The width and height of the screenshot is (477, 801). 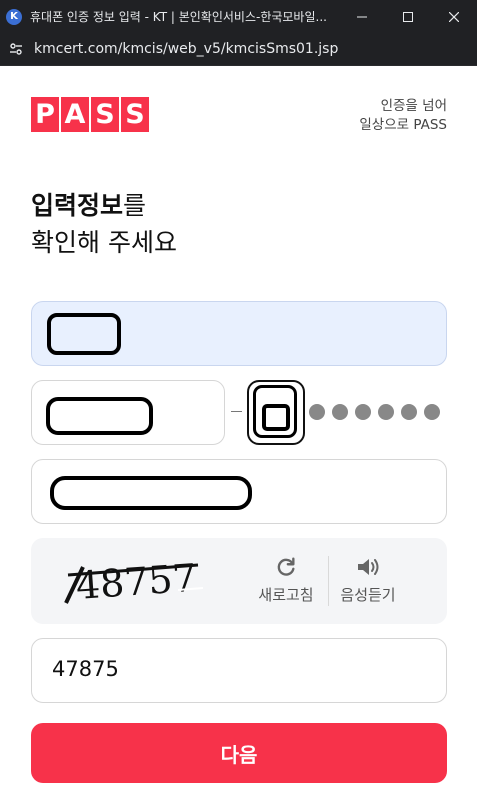 What do you see at coordinates (403, 116) in the screenshot?
I see `slogan: 인증을 넘어 일상으로 PASS` at bounding box center [403, 116].